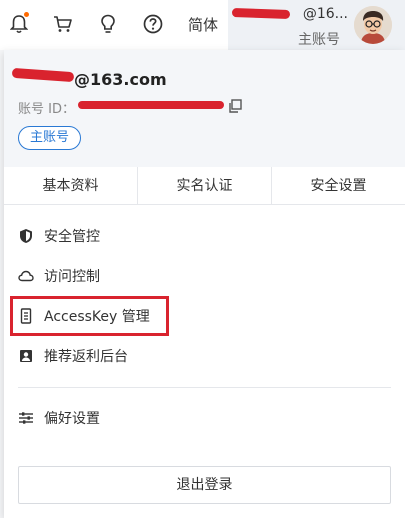 This screenshot has width=405, height=518. Describe the element at coordinates (235, 106) in the screenshot. I see `copy-icon` at that location.